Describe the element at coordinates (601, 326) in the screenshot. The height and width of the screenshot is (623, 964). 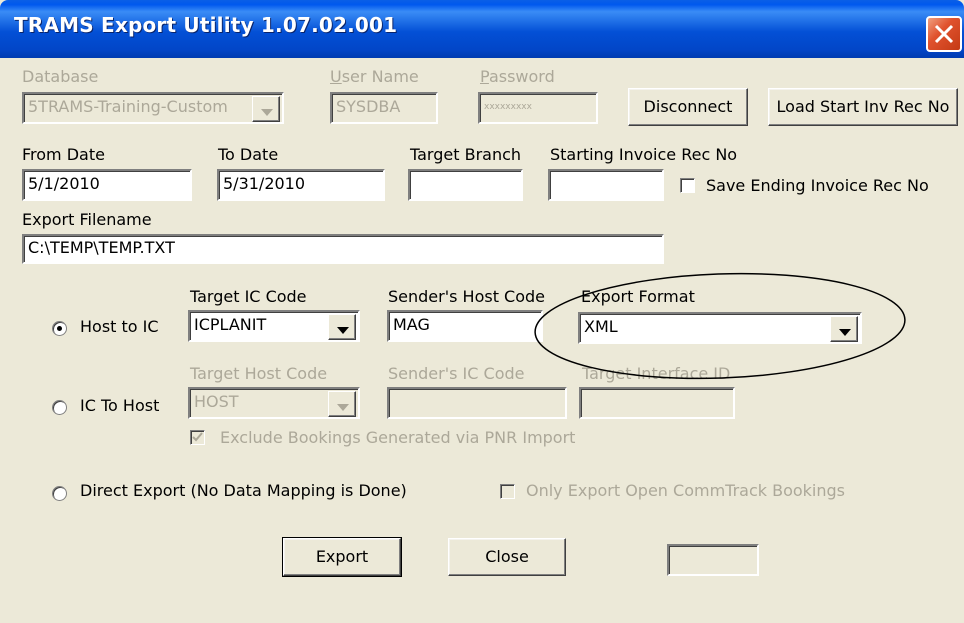
I see `export-format-value: XML` at that location.